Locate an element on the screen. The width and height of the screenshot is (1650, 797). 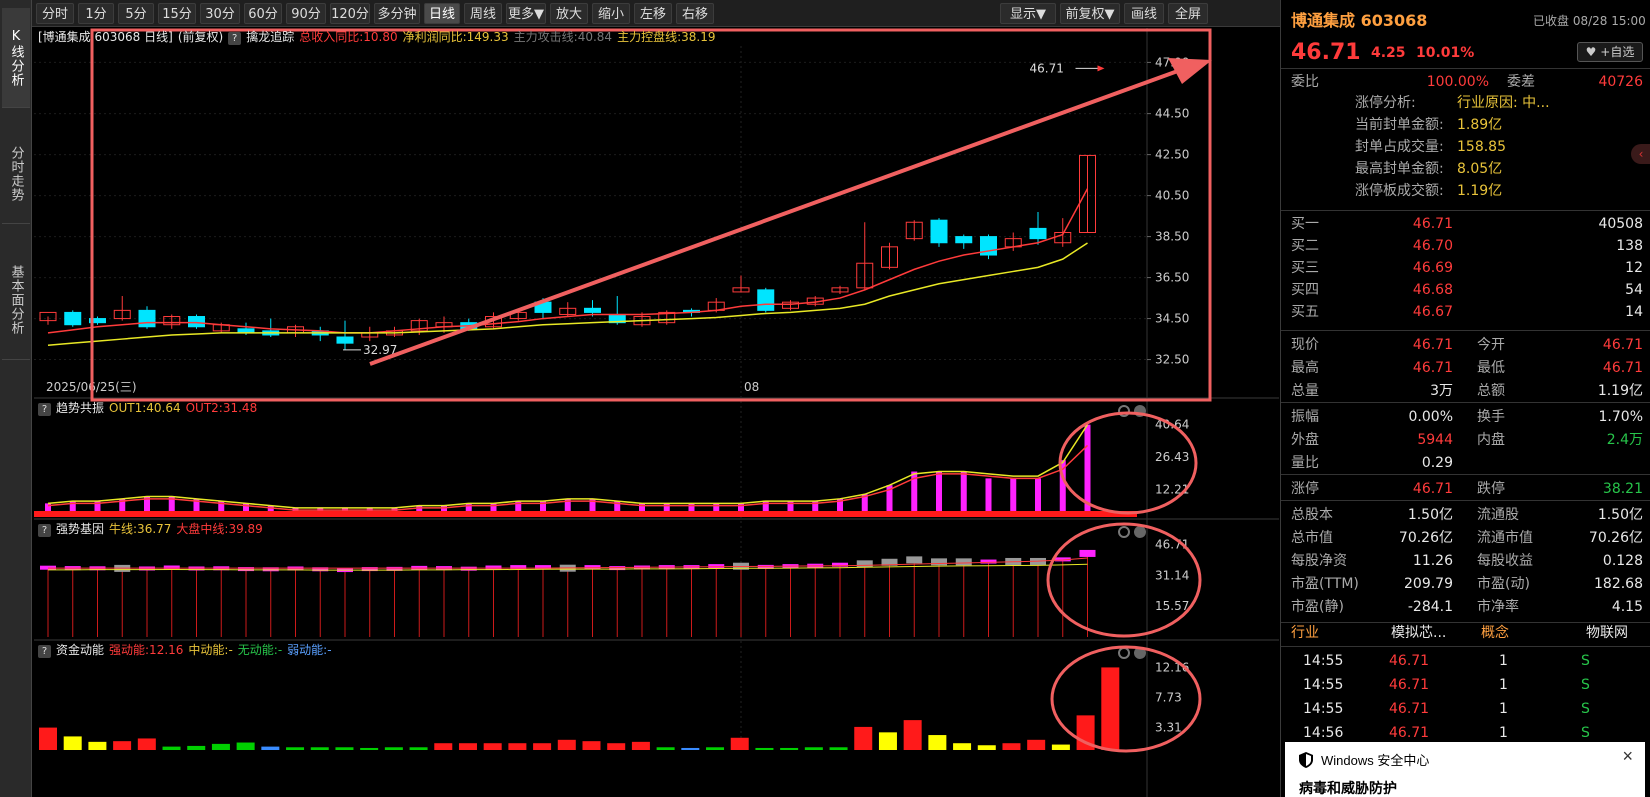
bid-price-0: 46.71 is located at coordinates (1422, 224).